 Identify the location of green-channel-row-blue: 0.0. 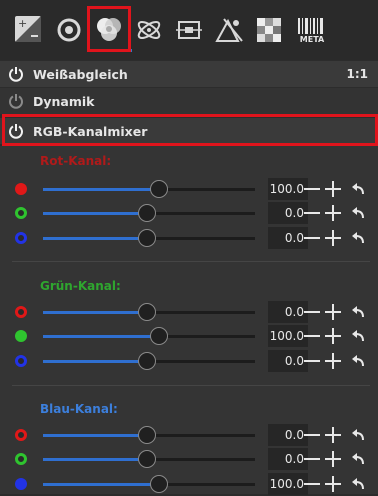
(189, 361).